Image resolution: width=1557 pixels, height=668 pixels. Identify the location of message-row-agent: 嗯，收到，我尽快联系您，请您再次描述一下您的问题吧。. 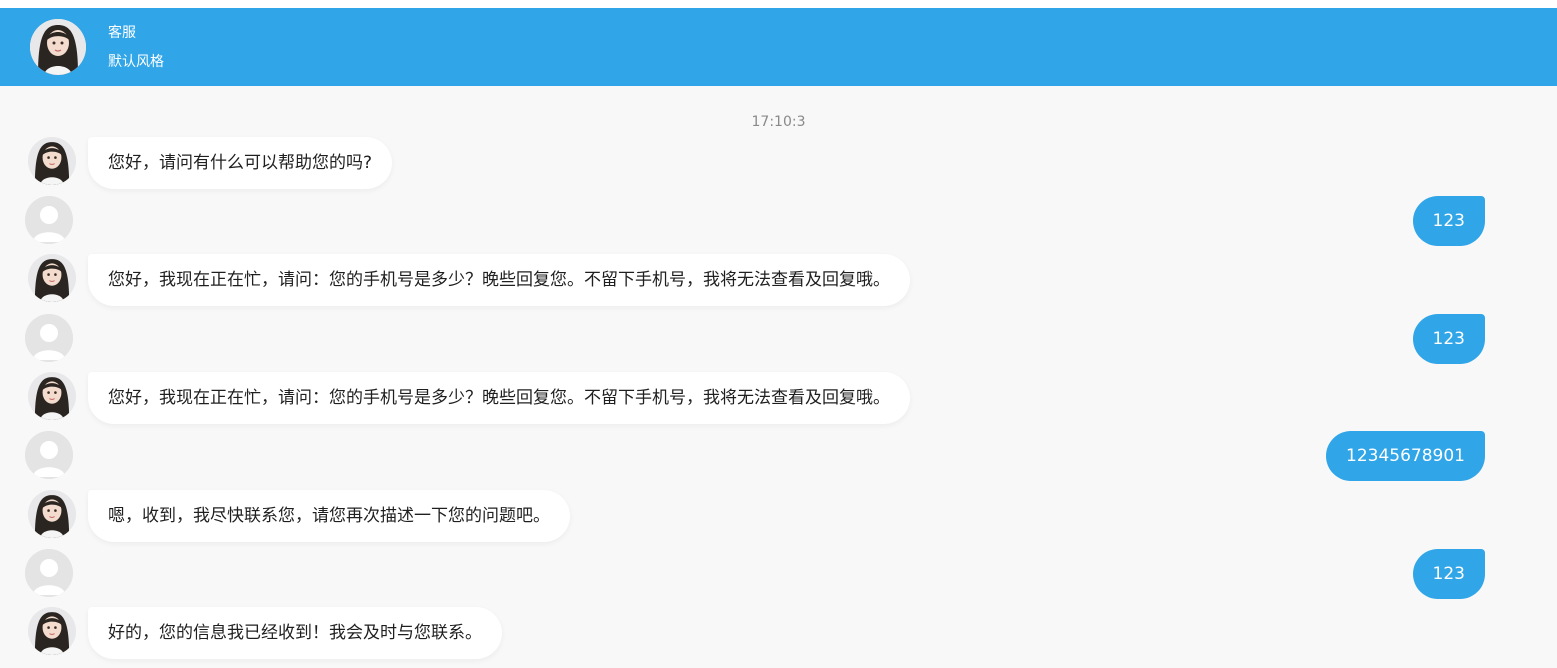
(778, 516).